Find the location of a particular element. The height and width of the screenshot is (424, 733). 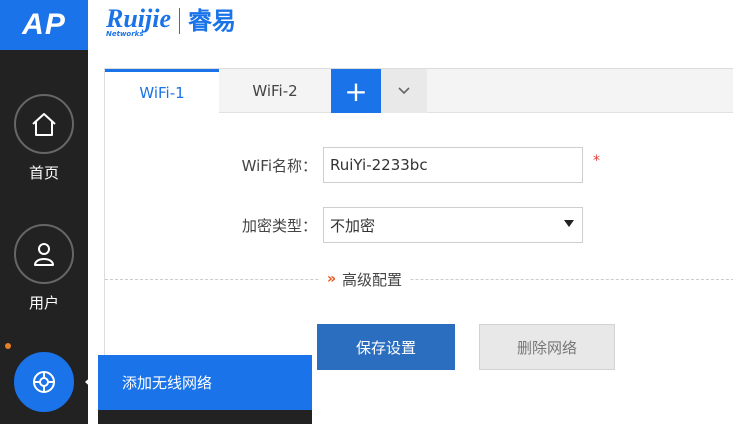

brand-en-block: Ruijie Networks is located at coordinates (139, 21).